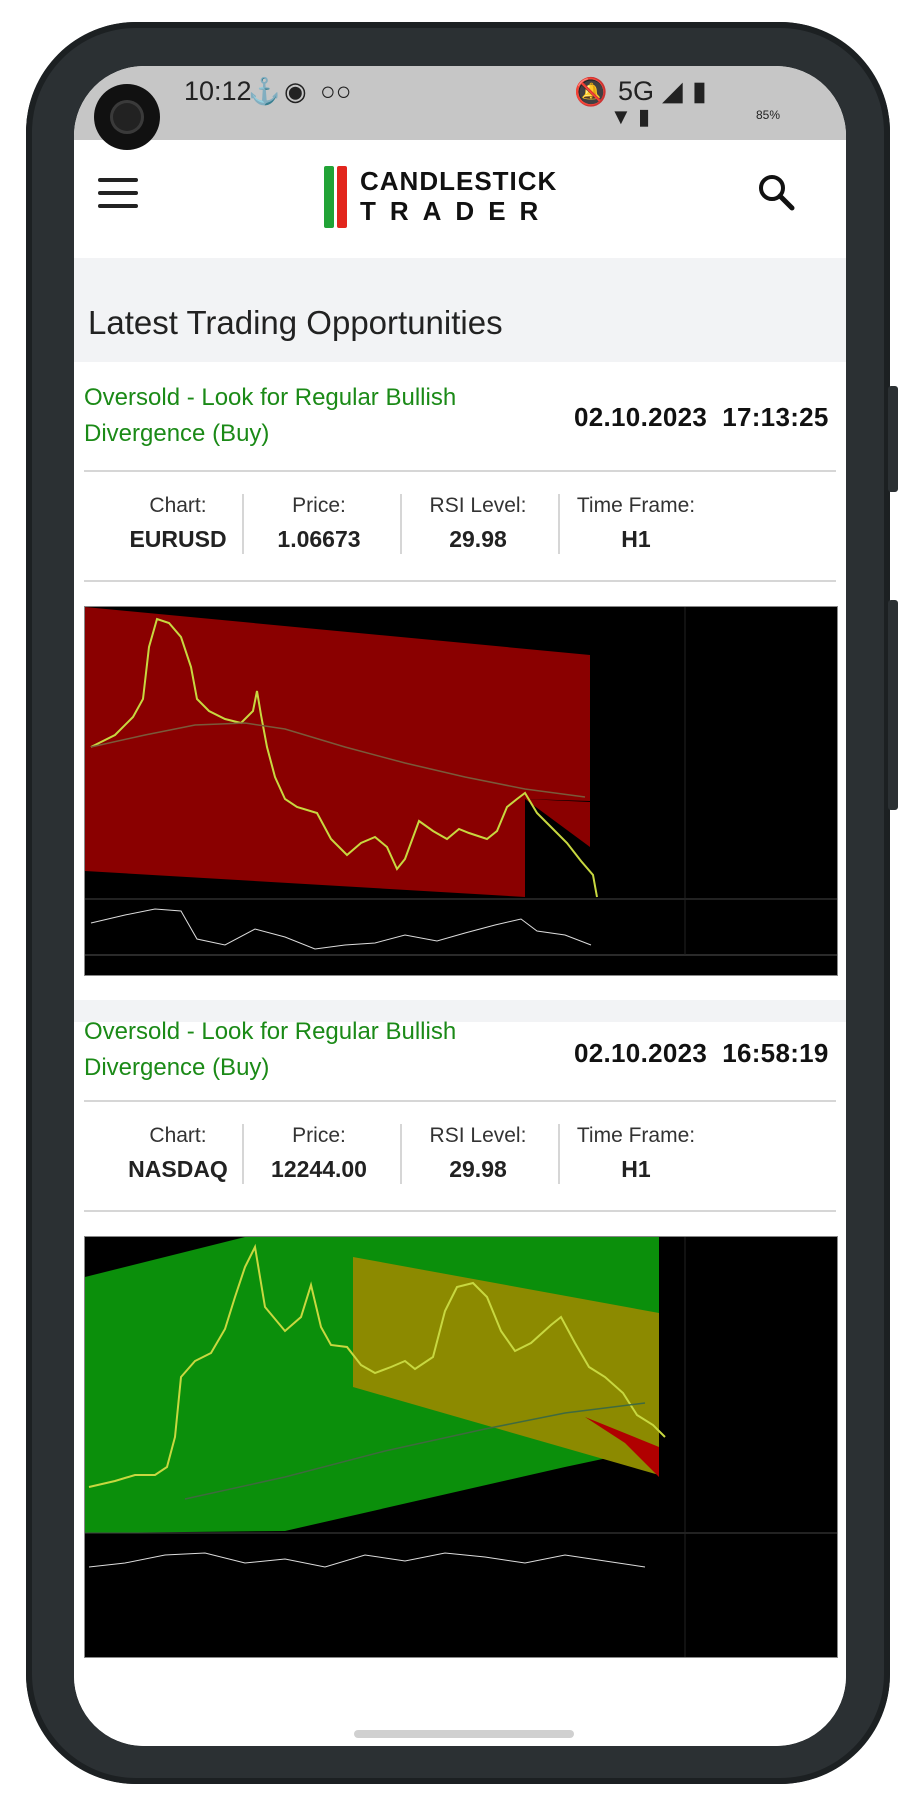 This screenshot has width=920, height=1804. I want to click on search-icon, so click(776, 192).